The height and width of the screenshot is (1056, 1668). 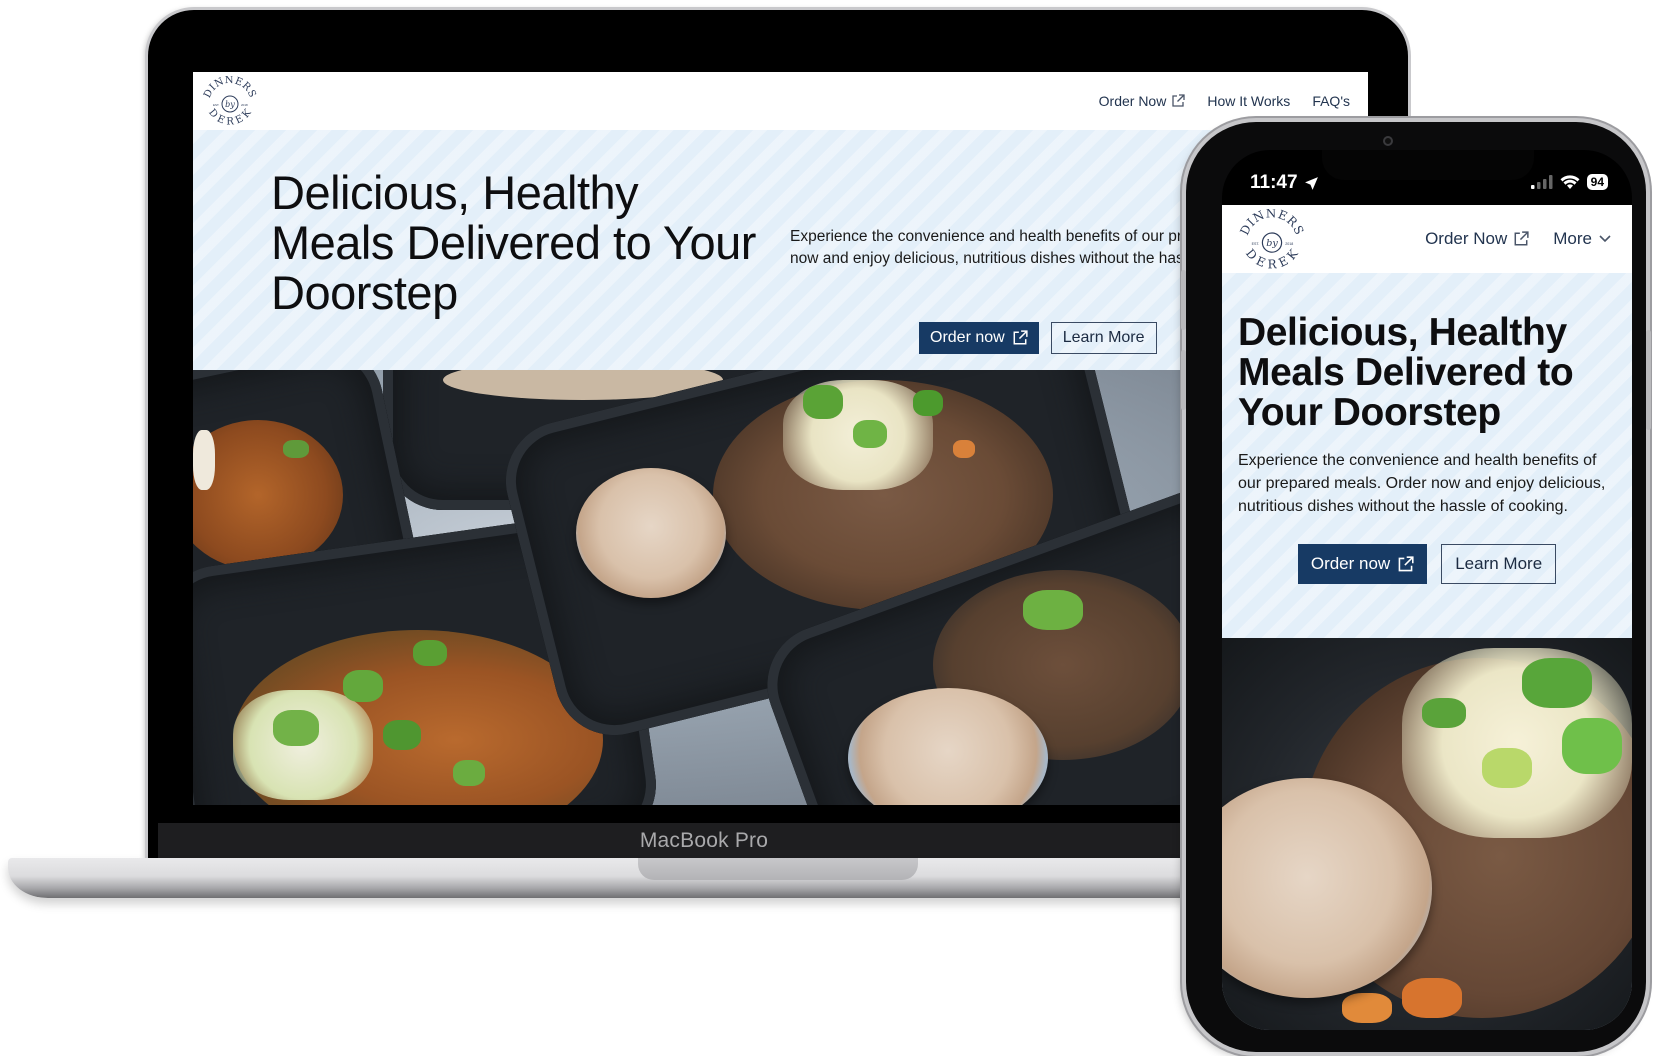 I want to click on cellular-signal-icon, so click(x=1541, y=182).